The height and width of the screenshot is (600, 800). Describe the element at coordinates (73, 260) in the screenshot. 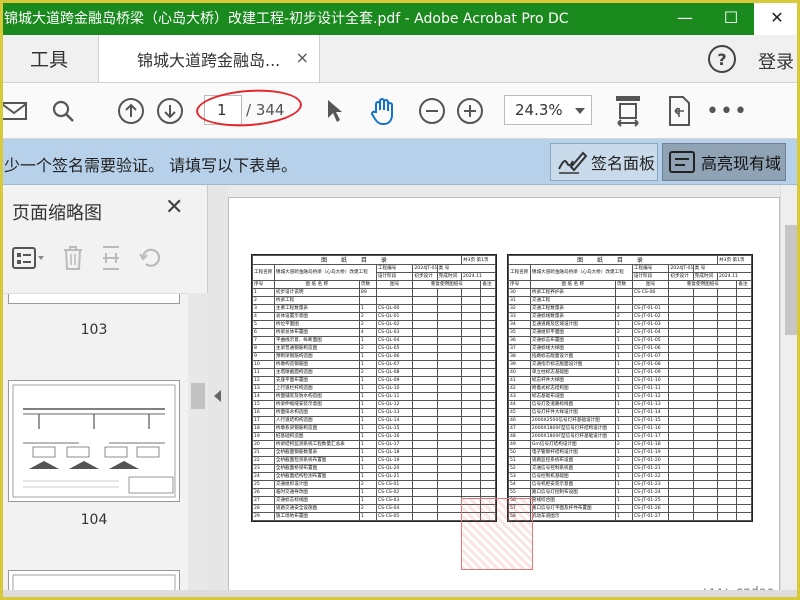

I see `delete-page-icon` at that location.